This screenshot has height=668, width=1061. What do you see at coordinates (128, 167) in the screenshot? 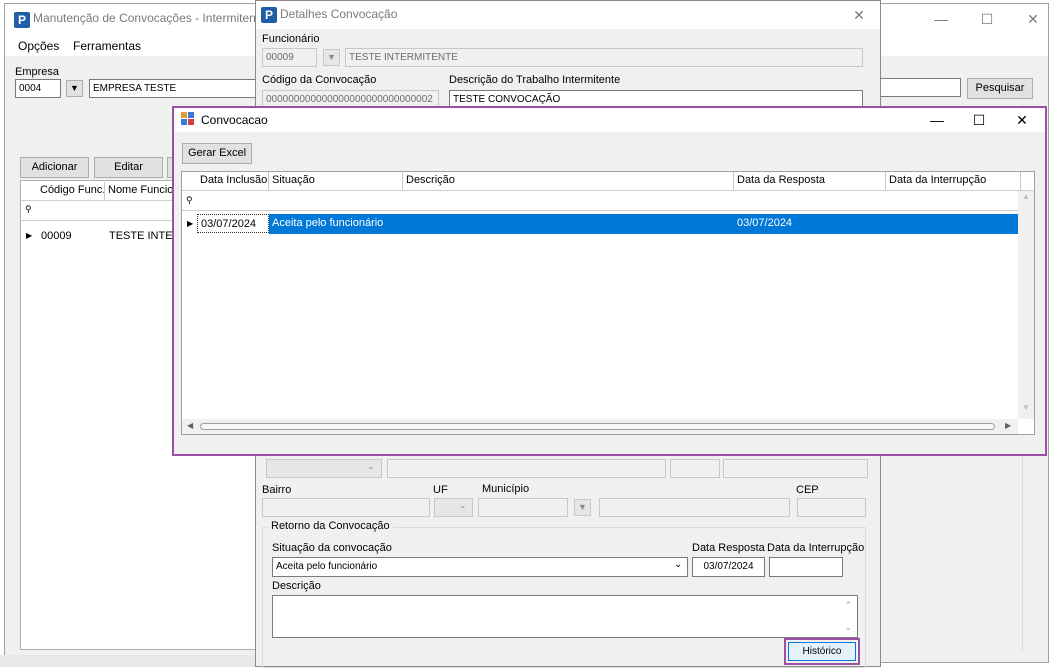
I see `editar-button: Editar` at bounding box center [128, 167].